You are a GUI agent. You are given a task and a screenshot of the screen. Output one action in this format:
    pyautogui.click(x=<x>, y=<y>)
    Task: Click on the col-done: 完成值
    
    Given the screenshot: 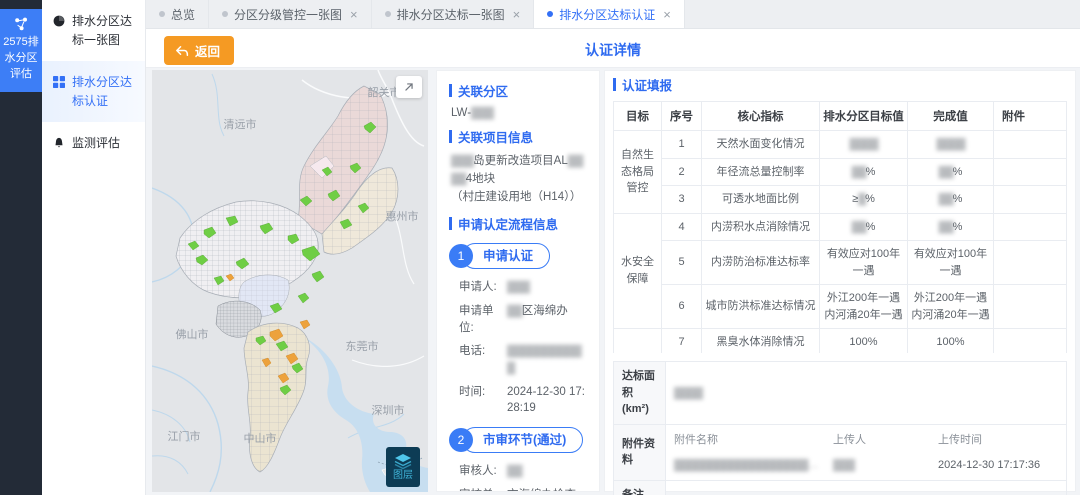 What is the action you would take?
    pyautogui.click(x=950, y=116)
    